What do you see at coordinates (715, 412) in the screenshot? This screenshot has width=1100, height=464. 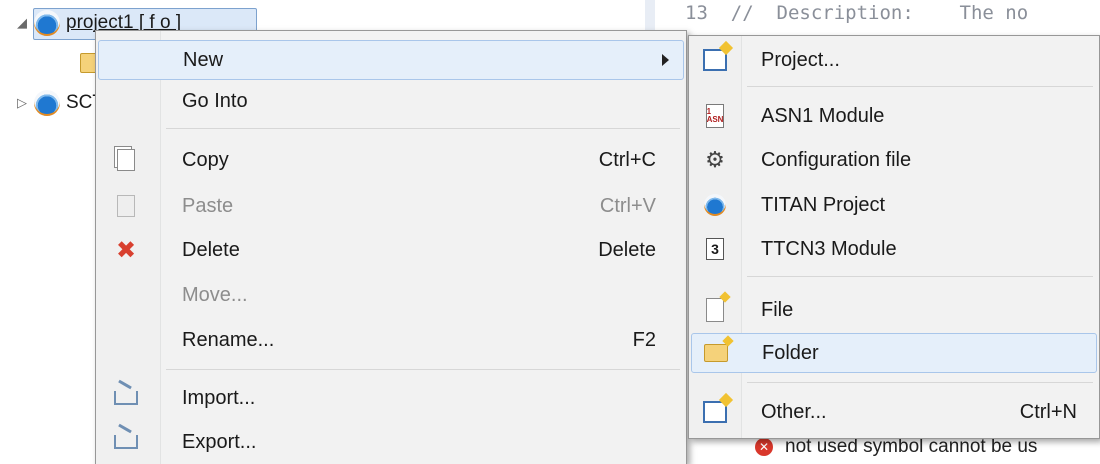 I see `new-wizard-icon` at bounding box center [715, 412].